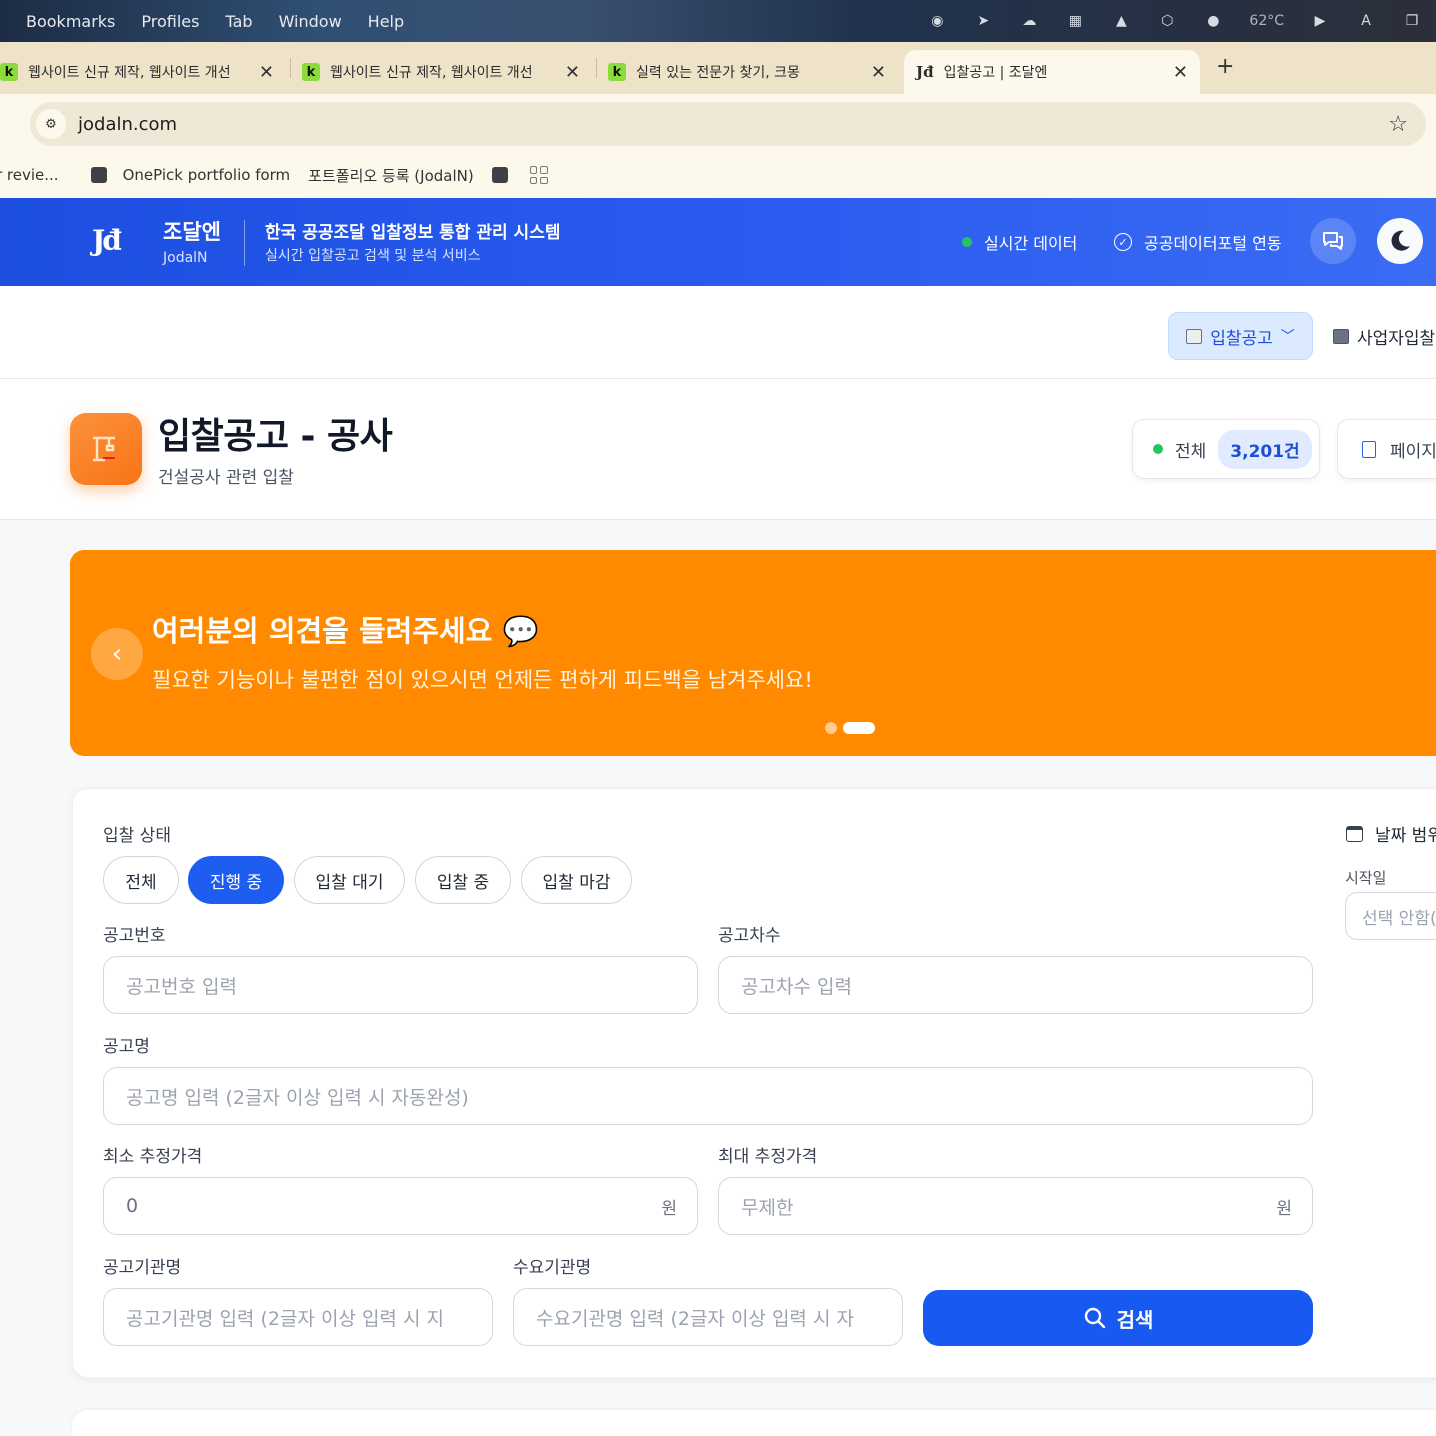 The width and height of the screenshot is (1436, 1436). What do you see at coordinates (937, 21) in the screenshot?
I see `chrome-icon: ◉` at bounding box center [937, 21].